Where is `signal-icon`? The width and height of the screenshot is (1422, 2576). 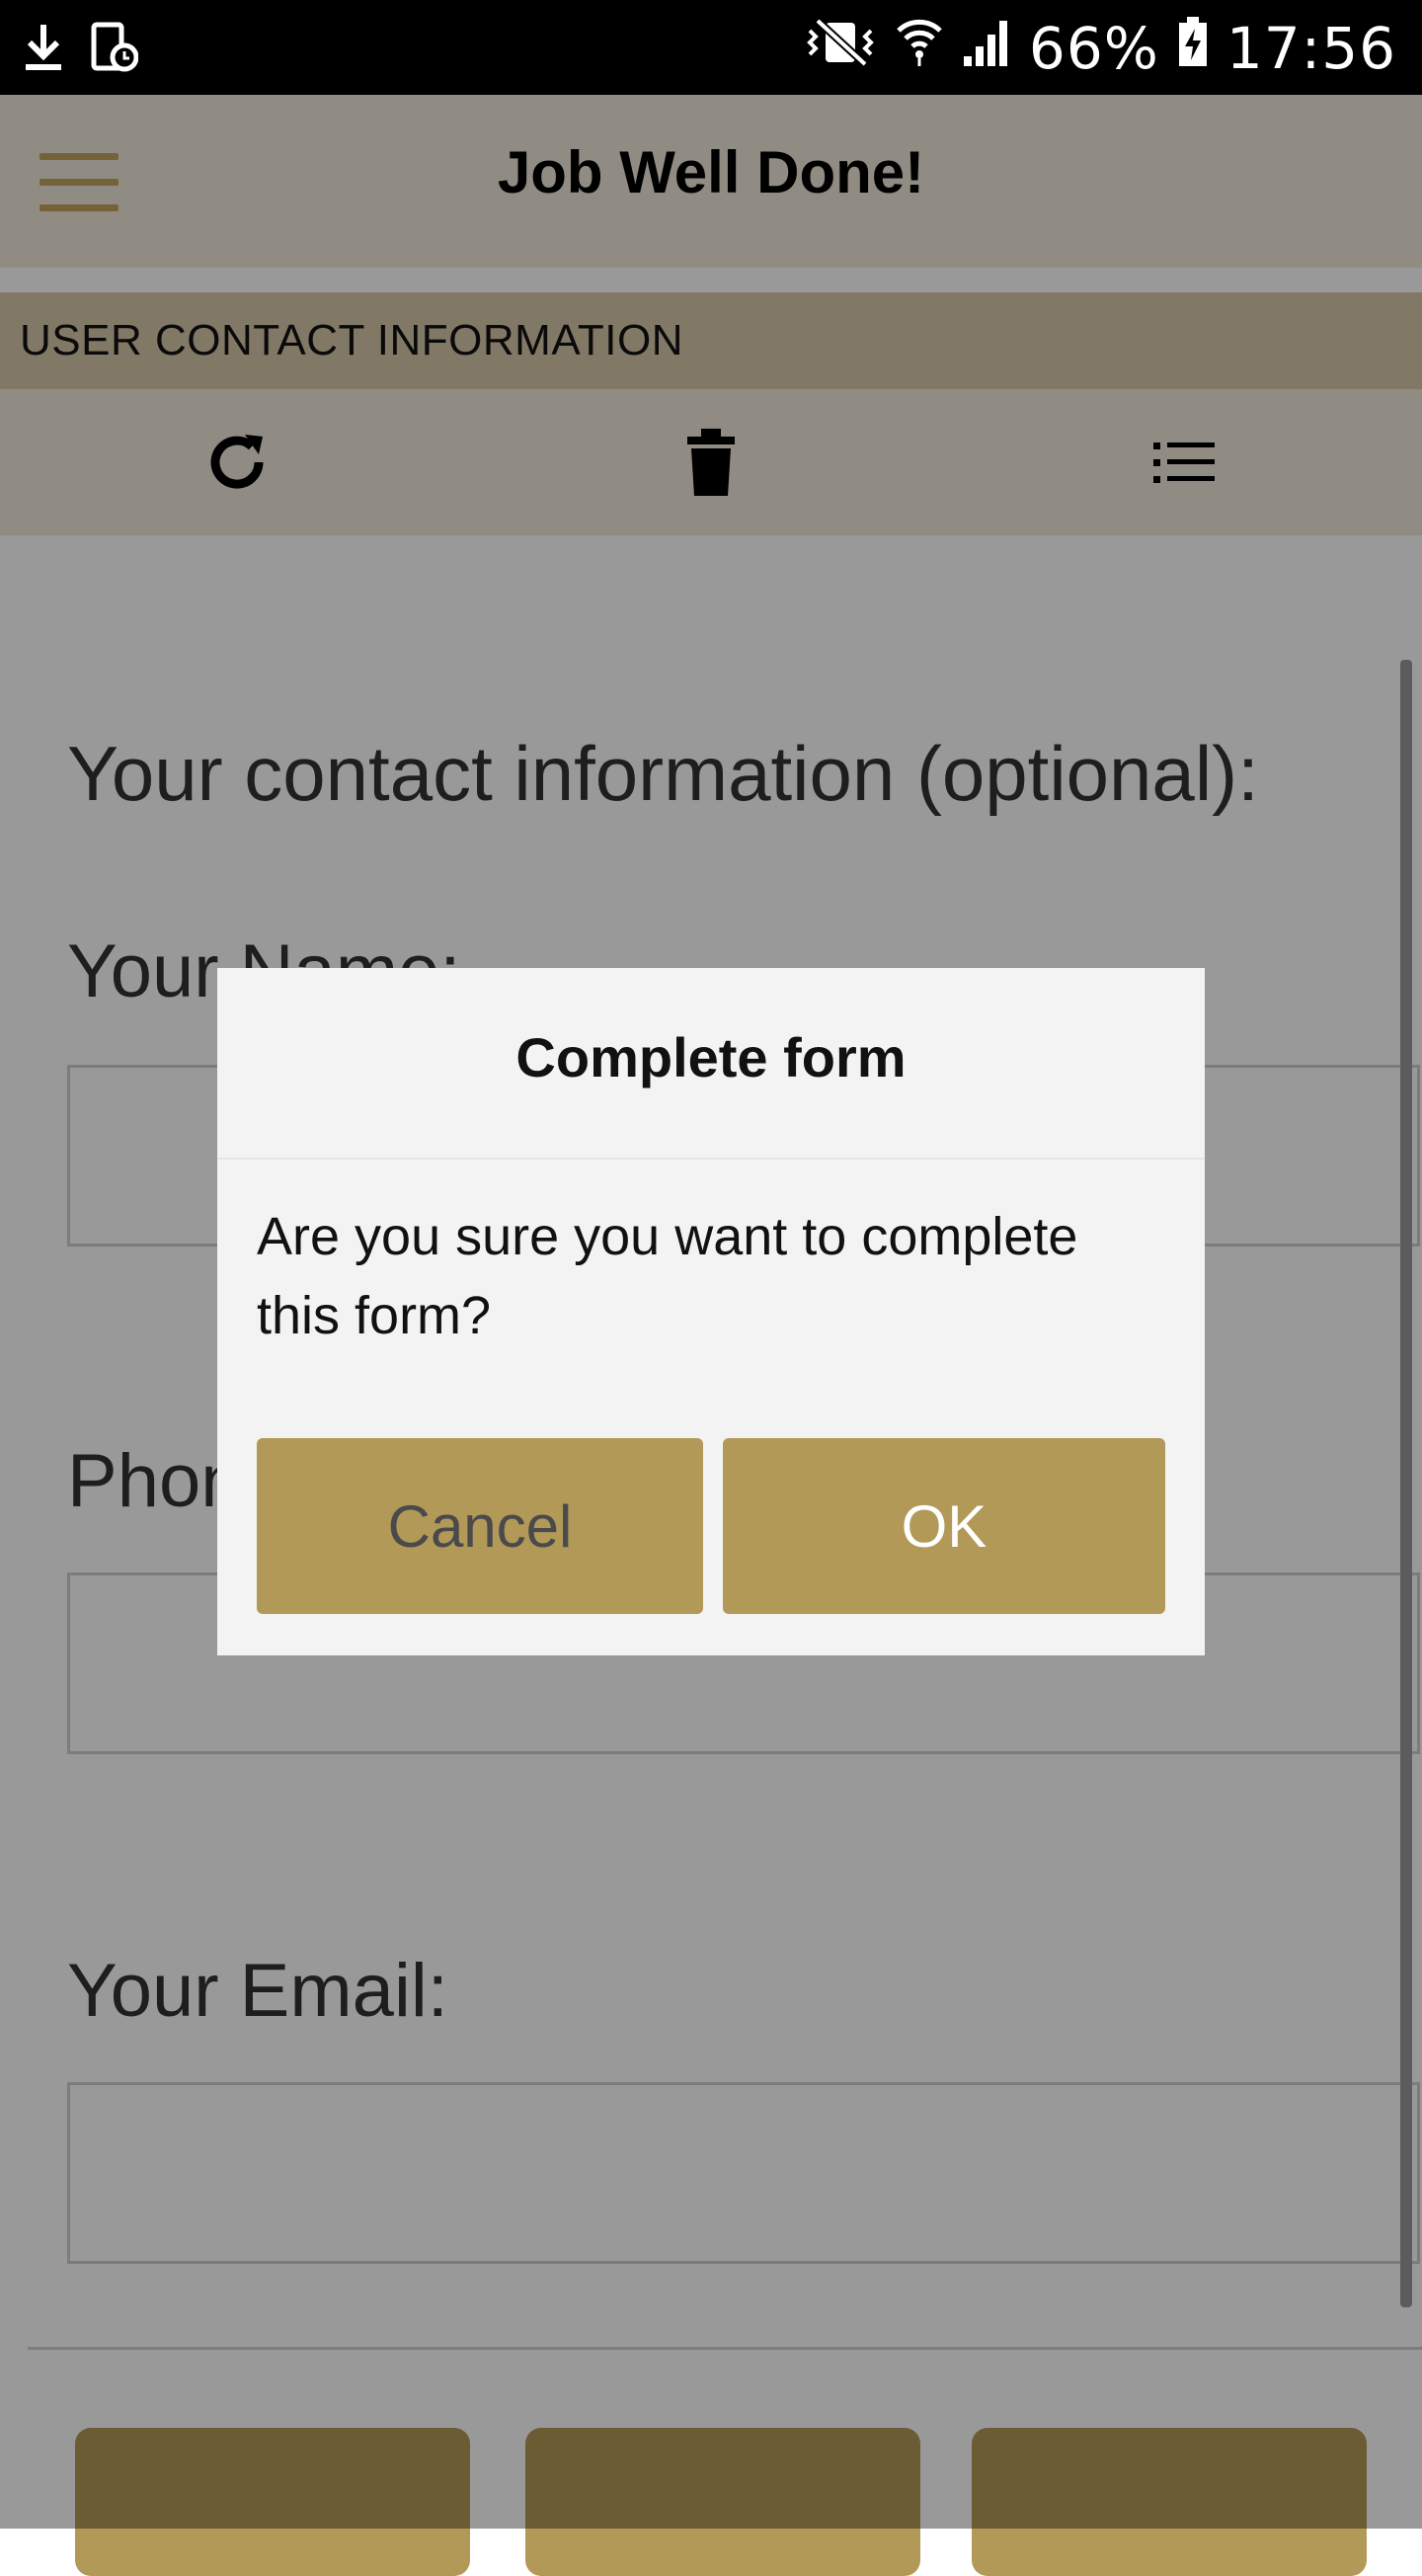
signal-icon is located at coordinates (987, 49).